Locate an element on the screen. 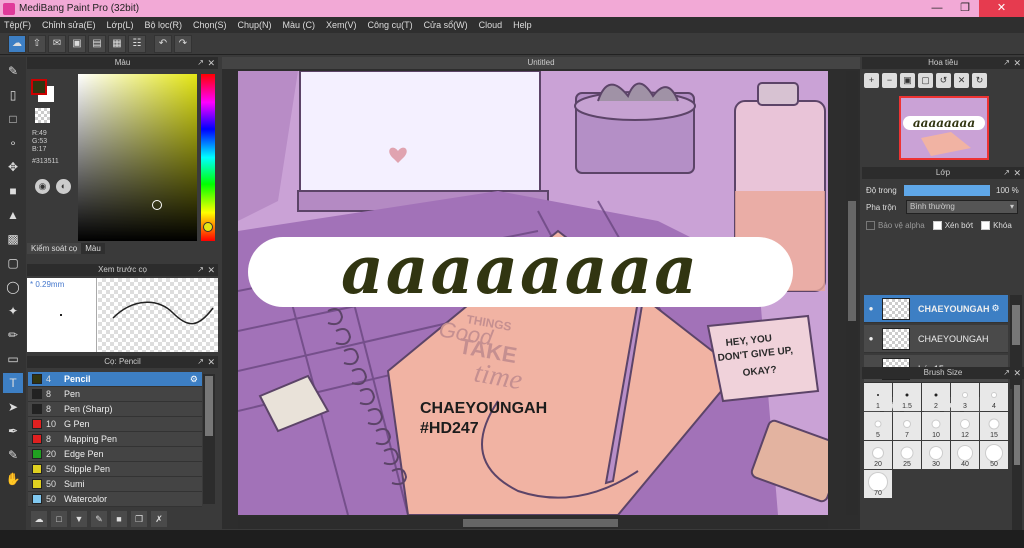 The width and height of the screenshot is (1024, 548). select-tool-icon: ▢ is located at coordinates (13, 263).